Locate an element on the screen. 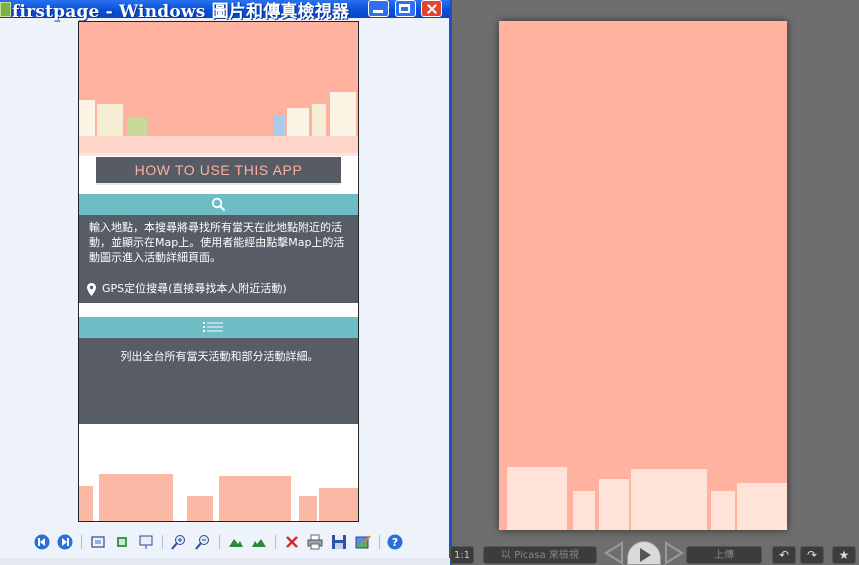  actual-size-icon is located at coordinates (122, 542).